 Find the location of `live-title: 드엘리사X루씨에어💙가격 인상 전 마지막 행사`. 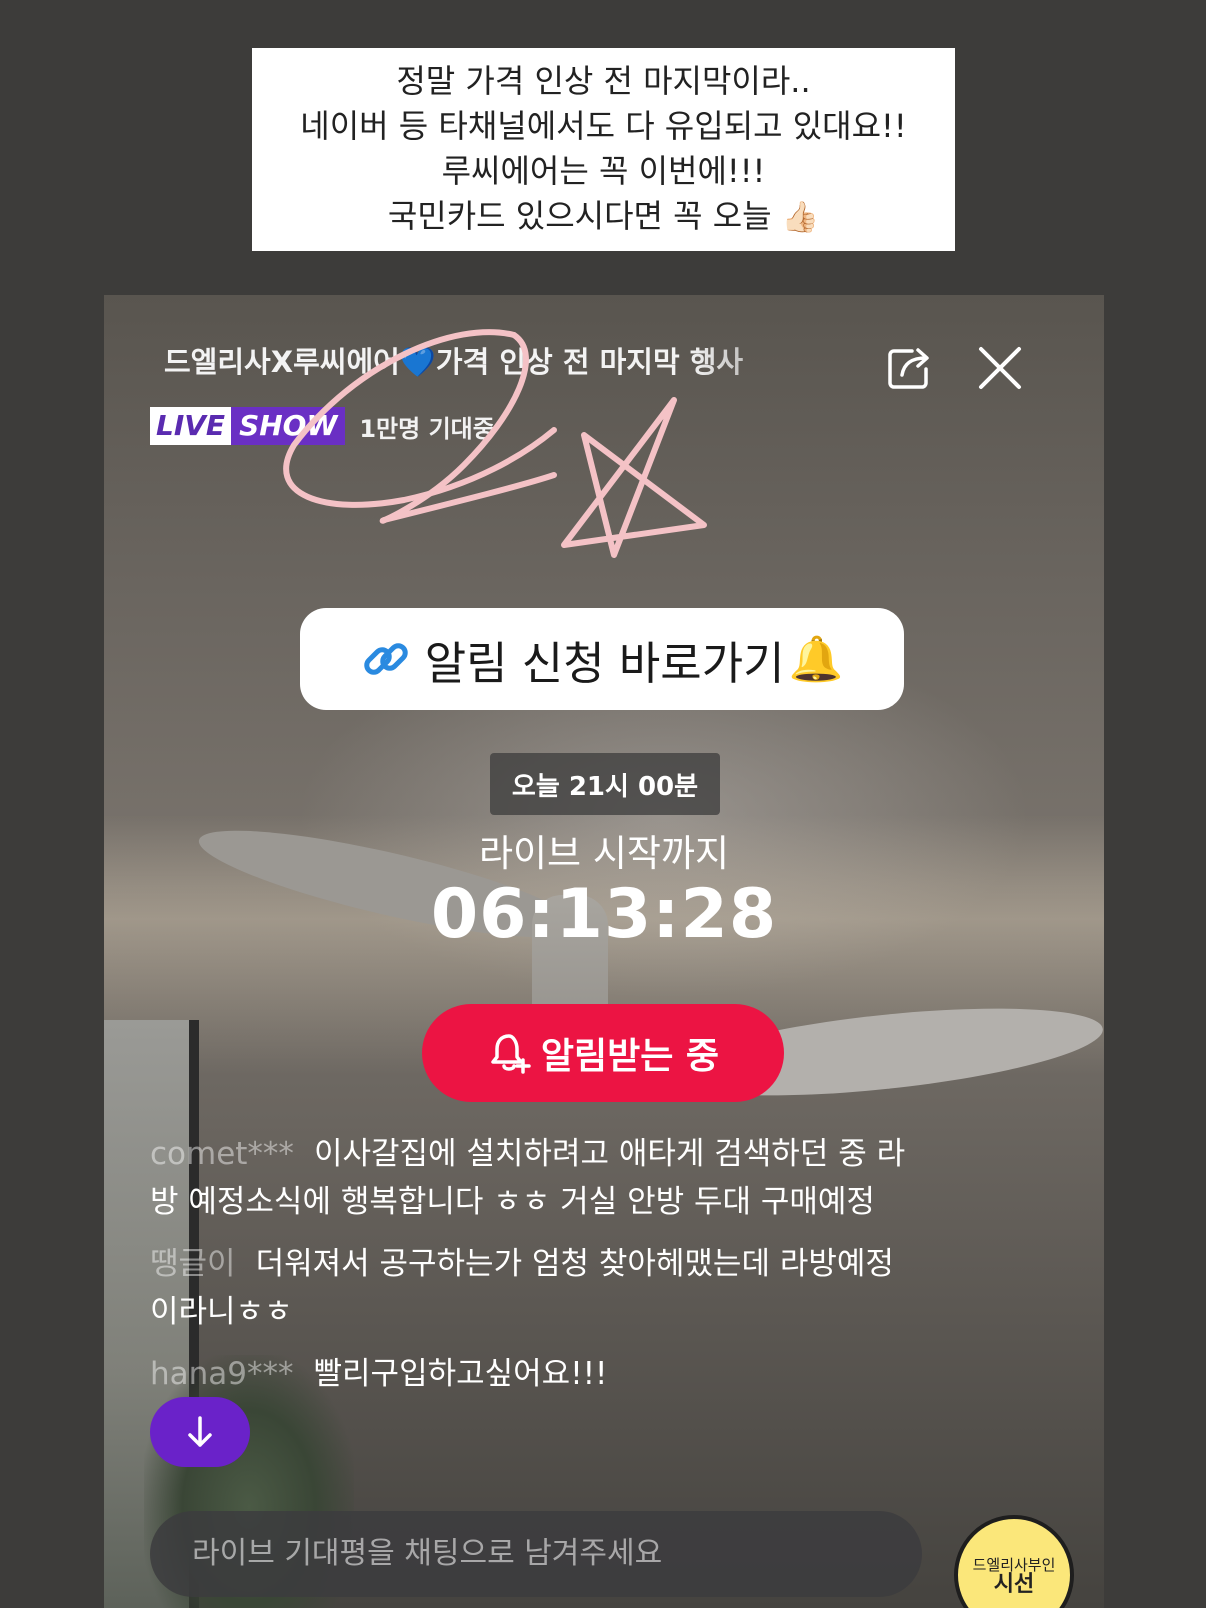

live-title: 드엘리사X루씨에어💙가격 인상 전 마지막 행사 is located at coordinates (454, 362).